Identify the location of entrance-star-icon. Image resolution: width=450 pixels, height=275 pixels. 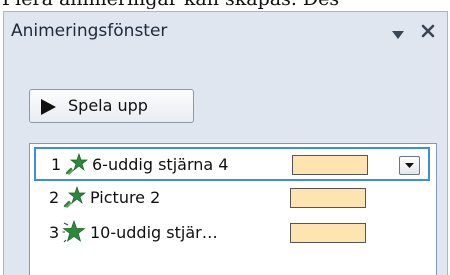
(74, 231).